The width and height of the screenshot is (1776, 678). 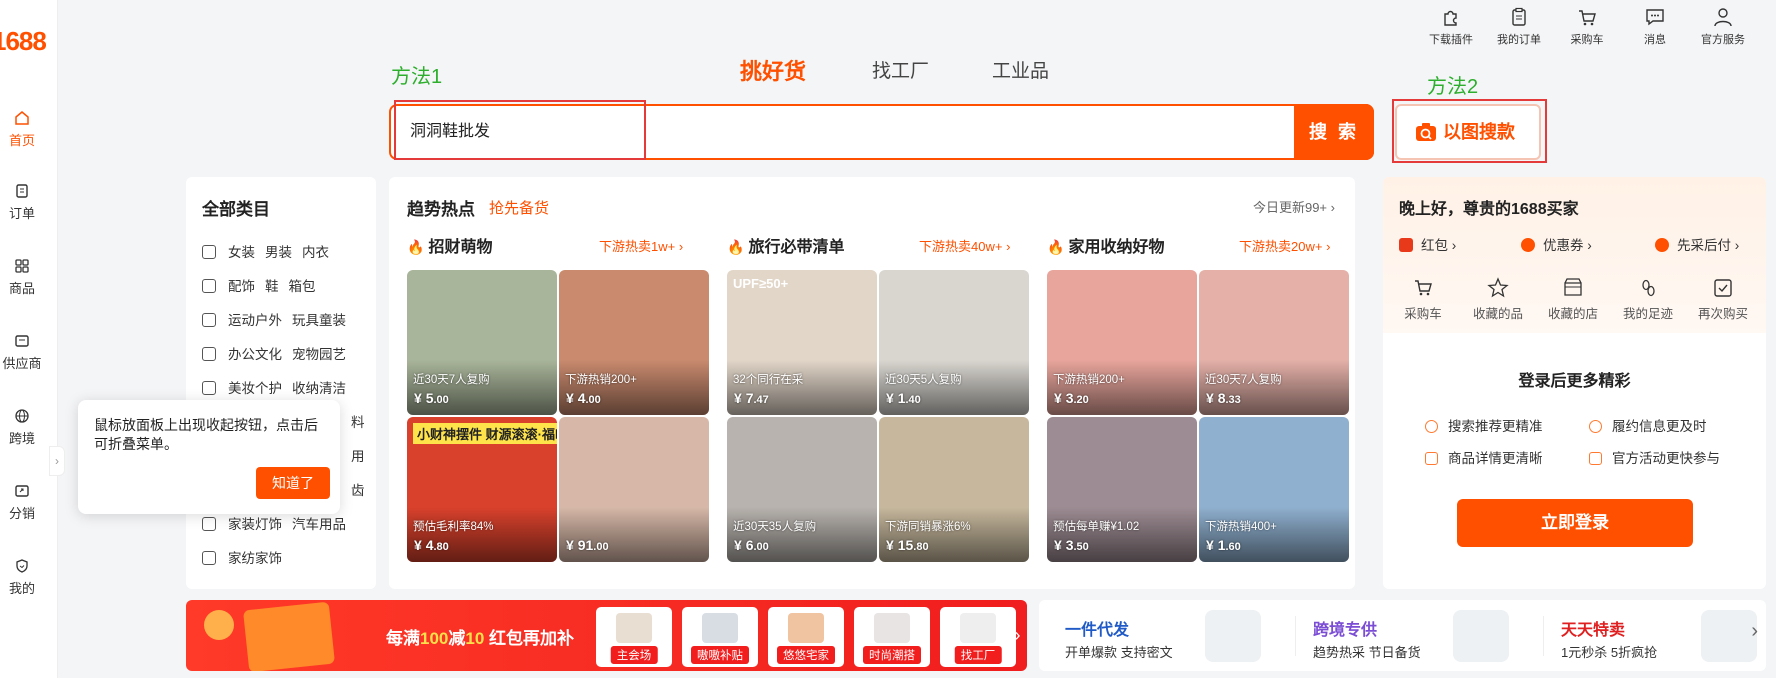 I want to click on category-row: 配饰鞋箱包, so click(x=259, y=285).